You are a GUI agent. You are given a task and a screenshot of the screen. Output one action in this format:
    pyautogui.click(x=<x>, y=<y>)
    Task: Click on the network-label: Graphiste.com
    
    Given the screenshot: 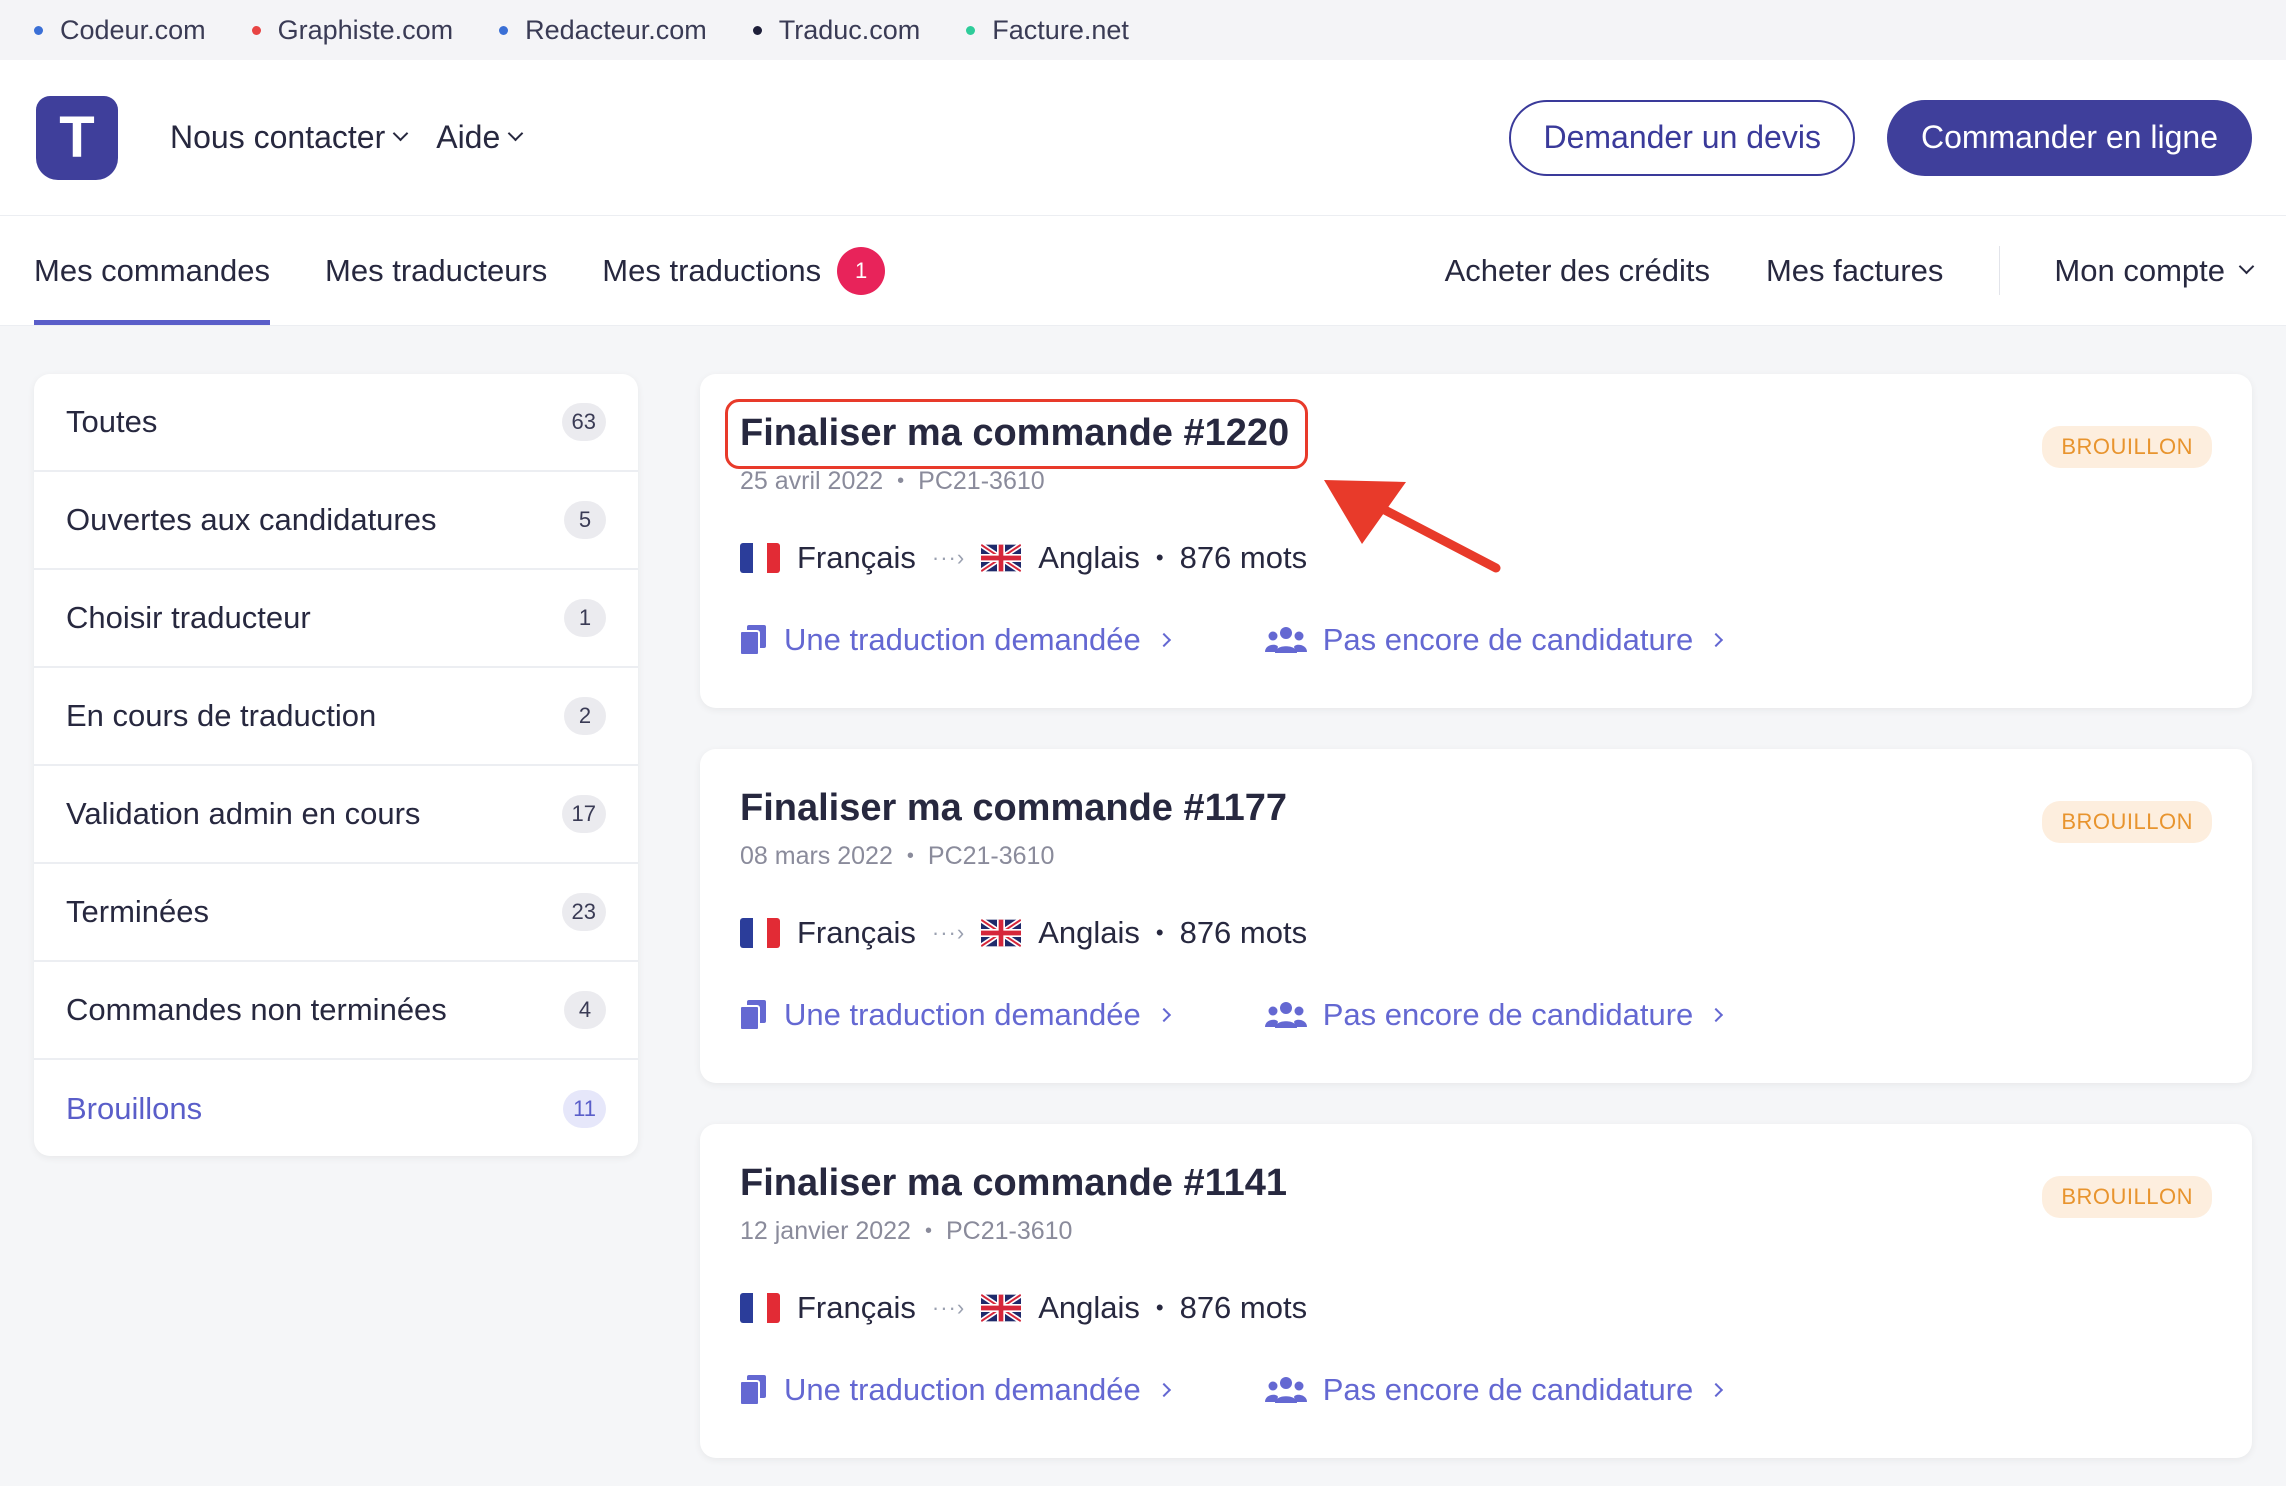 What is the action you would take?
    pyautogui.click(x=365, y=29)
    